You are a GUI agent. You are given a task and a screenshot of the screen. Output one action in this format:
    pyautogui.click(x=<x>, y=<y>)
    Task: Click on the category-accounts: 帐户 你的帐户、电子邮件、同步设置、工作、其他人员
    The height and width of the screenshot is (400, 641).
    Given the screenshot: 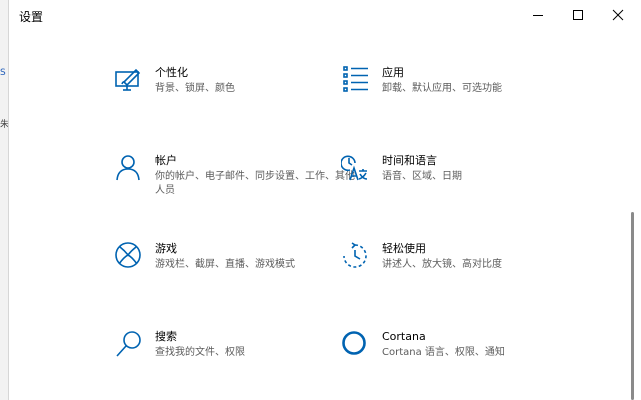 What is the action you would take?
    pyautogui.click(x=234, y=179)
    